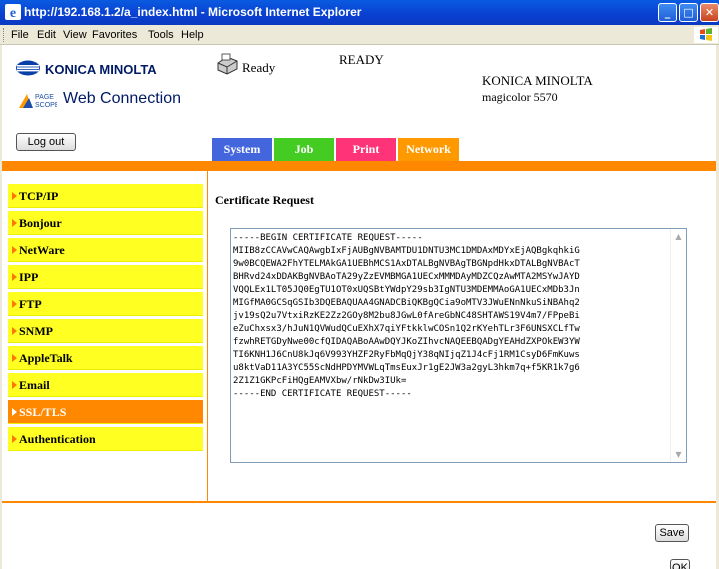 The height and width of the screenshot is (569, 719). What do you see at coordinates (30, 304) in the screenshot?
I see `sidebar-item-label: FTP` at bounding box center [30, 304].